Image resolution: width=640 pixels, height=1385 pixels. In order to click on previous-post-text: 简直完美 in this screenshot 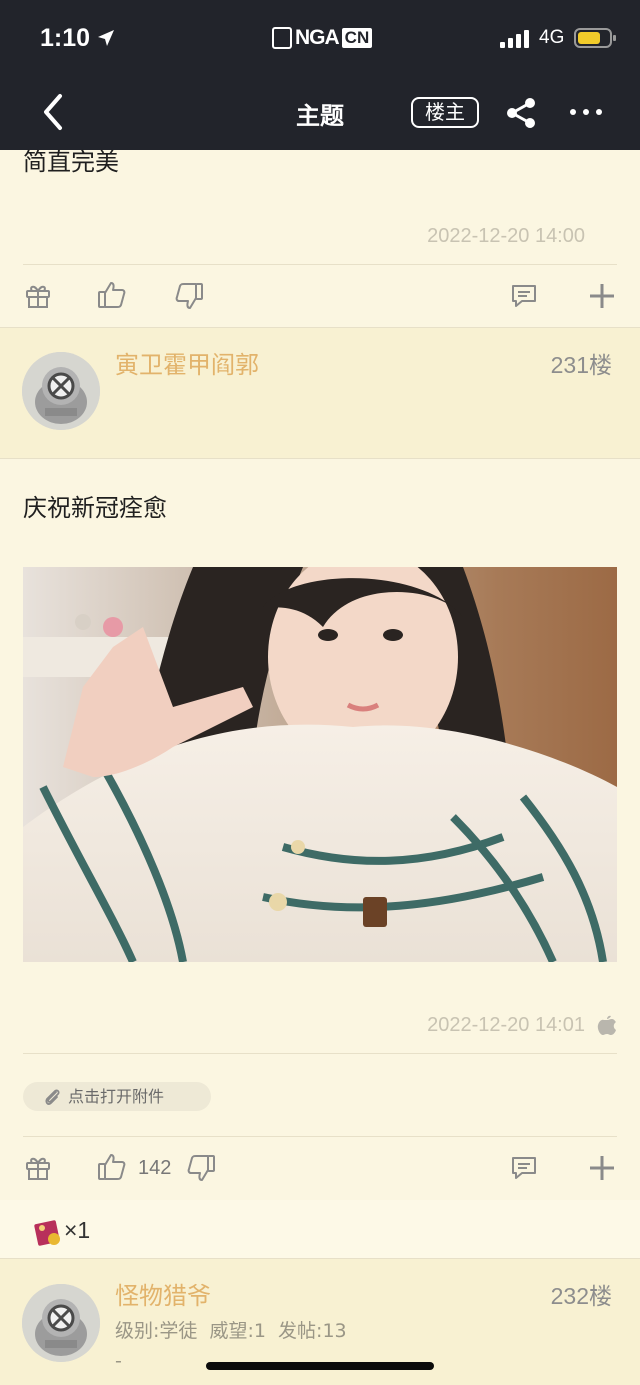, I will do `click(71, 162)`.